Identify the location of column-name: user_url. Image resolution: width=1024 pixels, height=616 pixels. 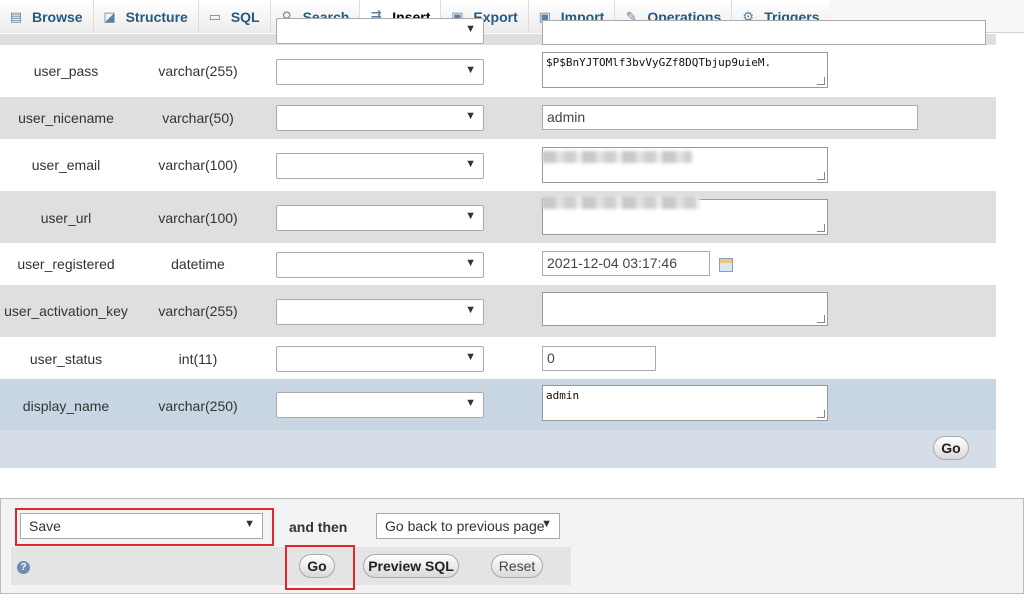
(66, 218).